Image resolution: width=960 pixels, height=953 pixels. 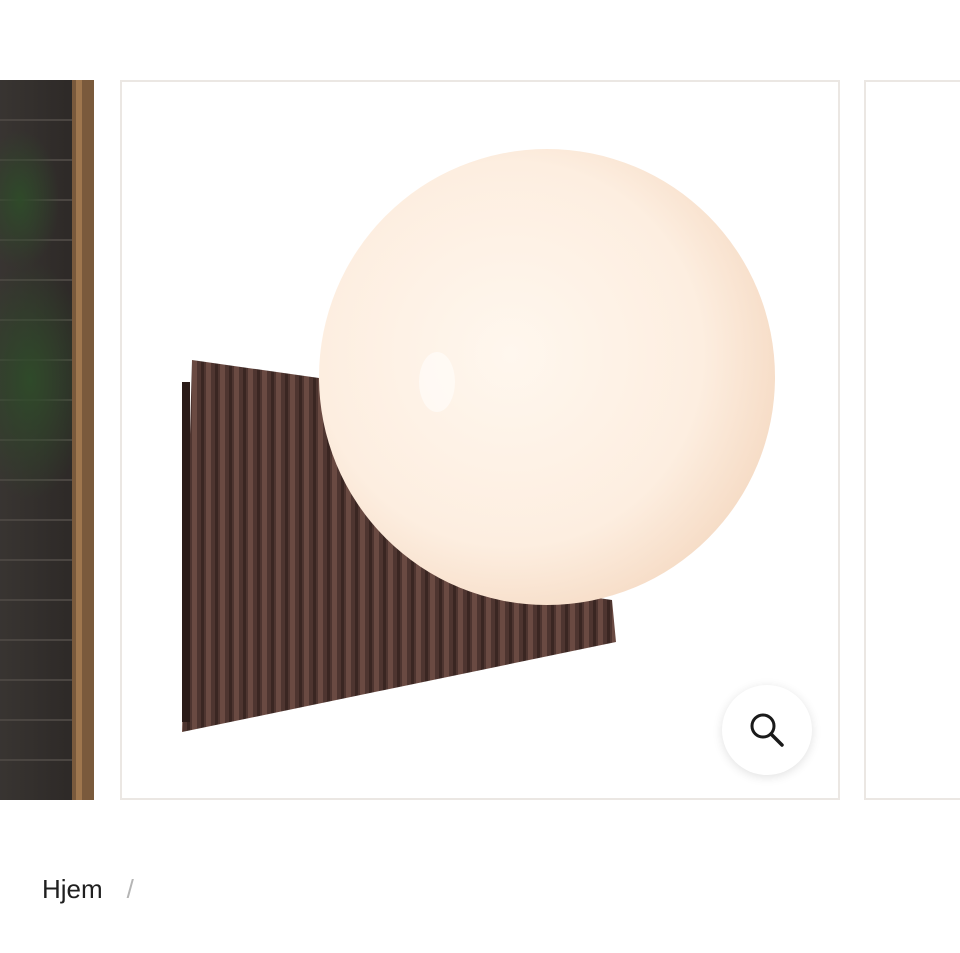 I want to click on gallery-slide-previous, so click(x=47, y=440).